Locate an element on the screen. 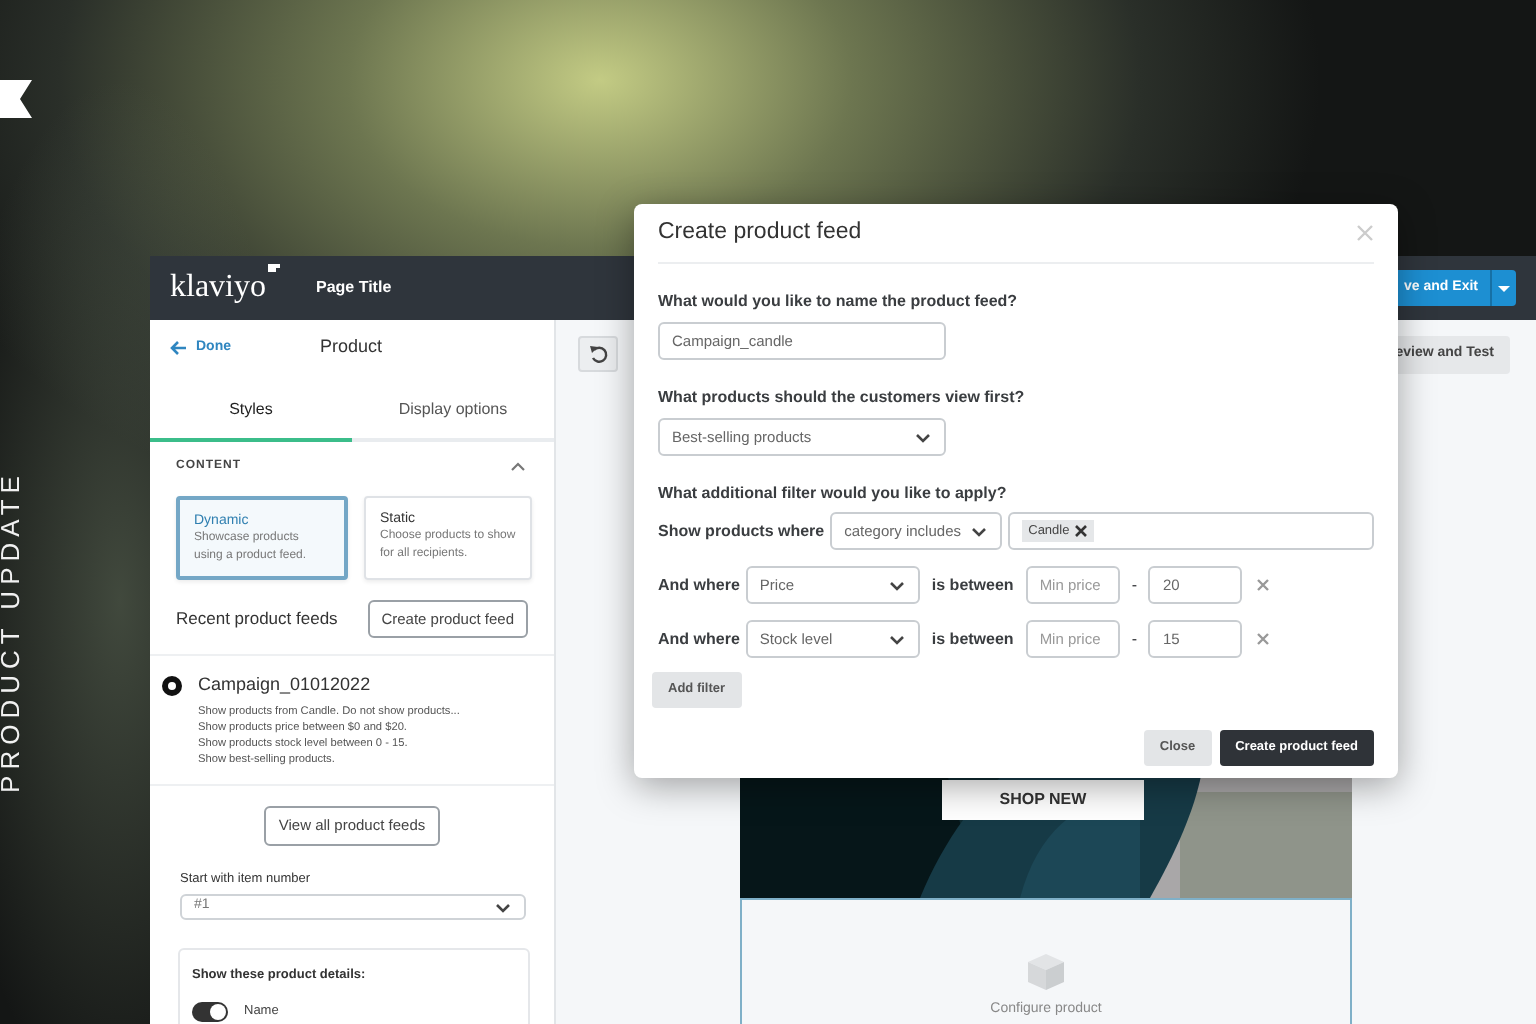 The width and height of the screenshot is (1536, 1024). question-label: What additional filter would you like to apply? is located at coordinates (833, 494).